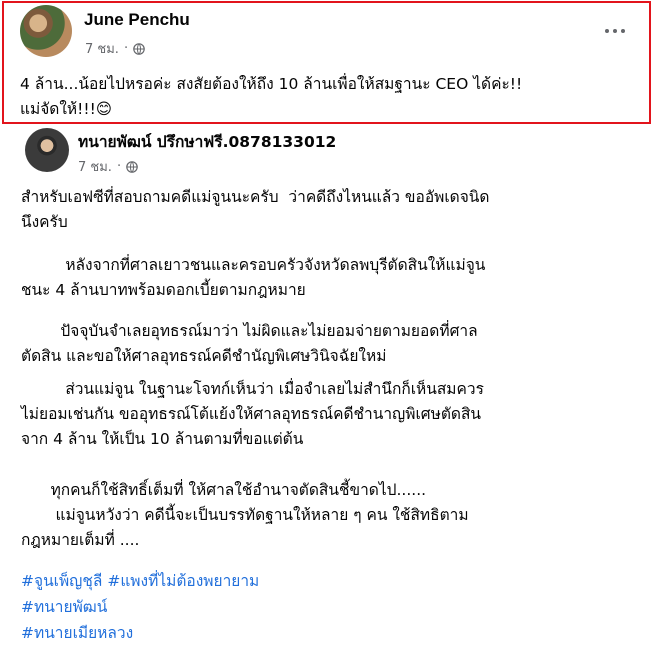 This screenshot has width=657, height=655. I want to click on avatar-lawyer, so click(47, 150).